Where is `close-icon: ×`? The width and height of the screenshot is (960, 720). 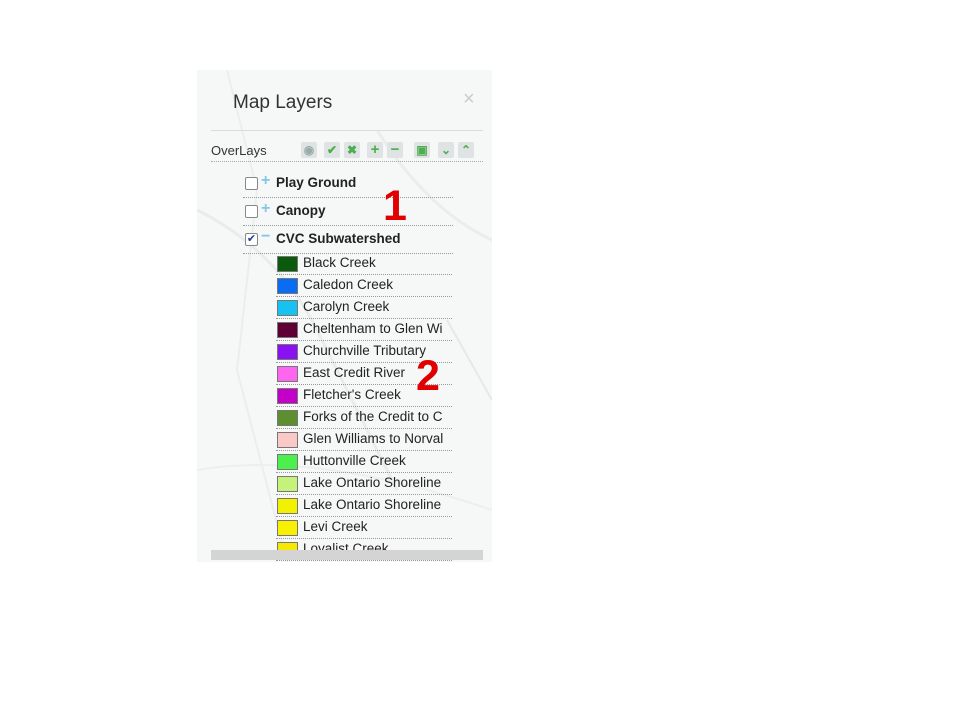
close-icon: × is located at coordinates (469, 99).